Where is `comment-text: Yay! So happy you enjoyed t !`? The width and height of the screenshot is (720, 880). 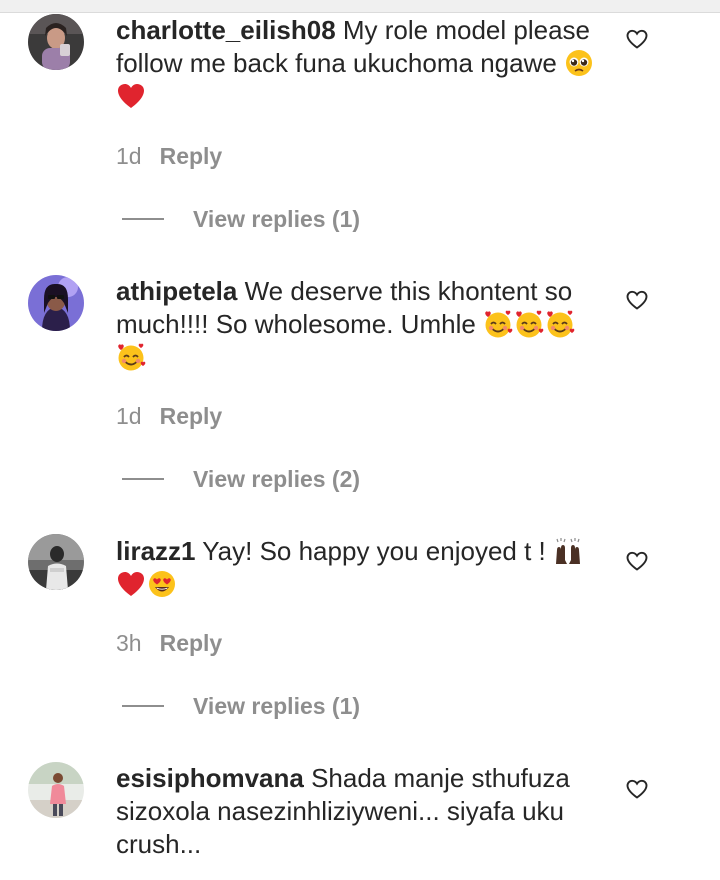
comment-text: Yay! So happy you enjoyed t ! is located at coordinates (374, 551).